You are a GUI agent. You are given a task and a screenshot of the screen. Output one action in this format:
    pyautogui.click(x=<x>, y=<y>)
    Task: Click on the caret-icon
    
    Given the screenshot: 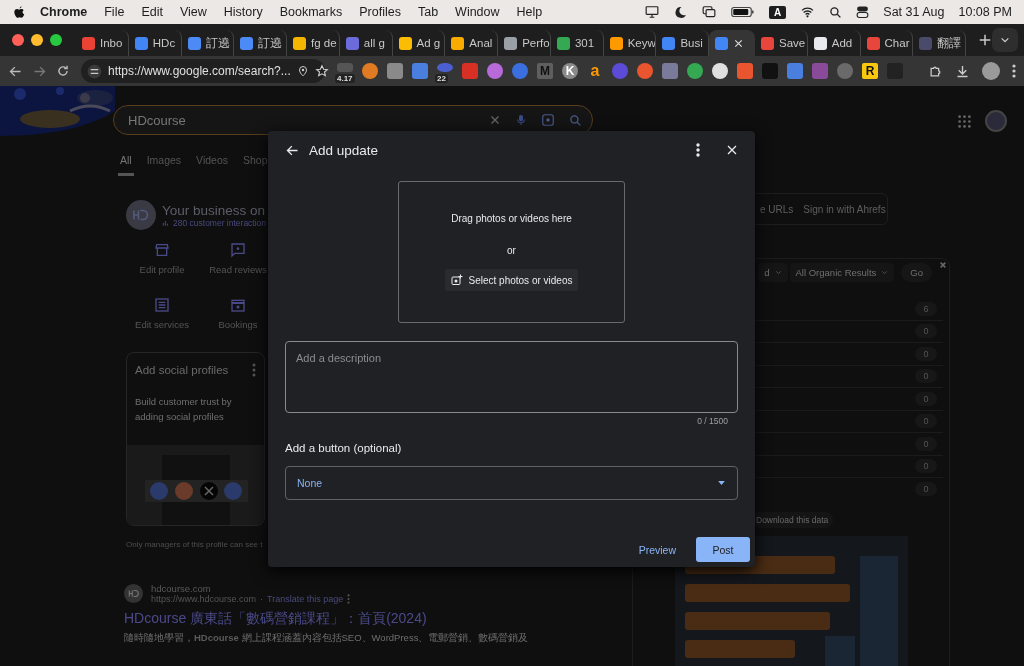 What is the action you would take?
    pyautogui.click(x=721, y=483)
    